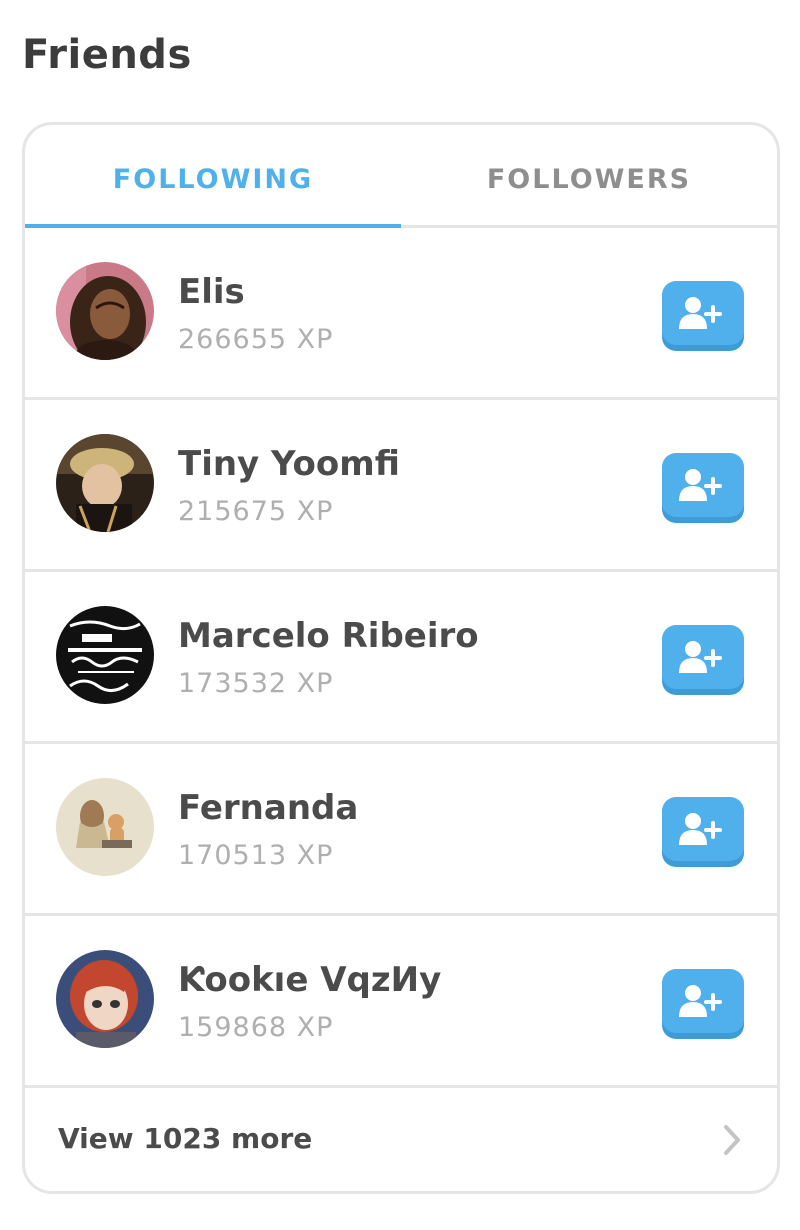 The image size is (800, 1230). Describe the element at coordinates (213, 175) in the screenshot. I see `tab-following: FOLLOWING` at that location.